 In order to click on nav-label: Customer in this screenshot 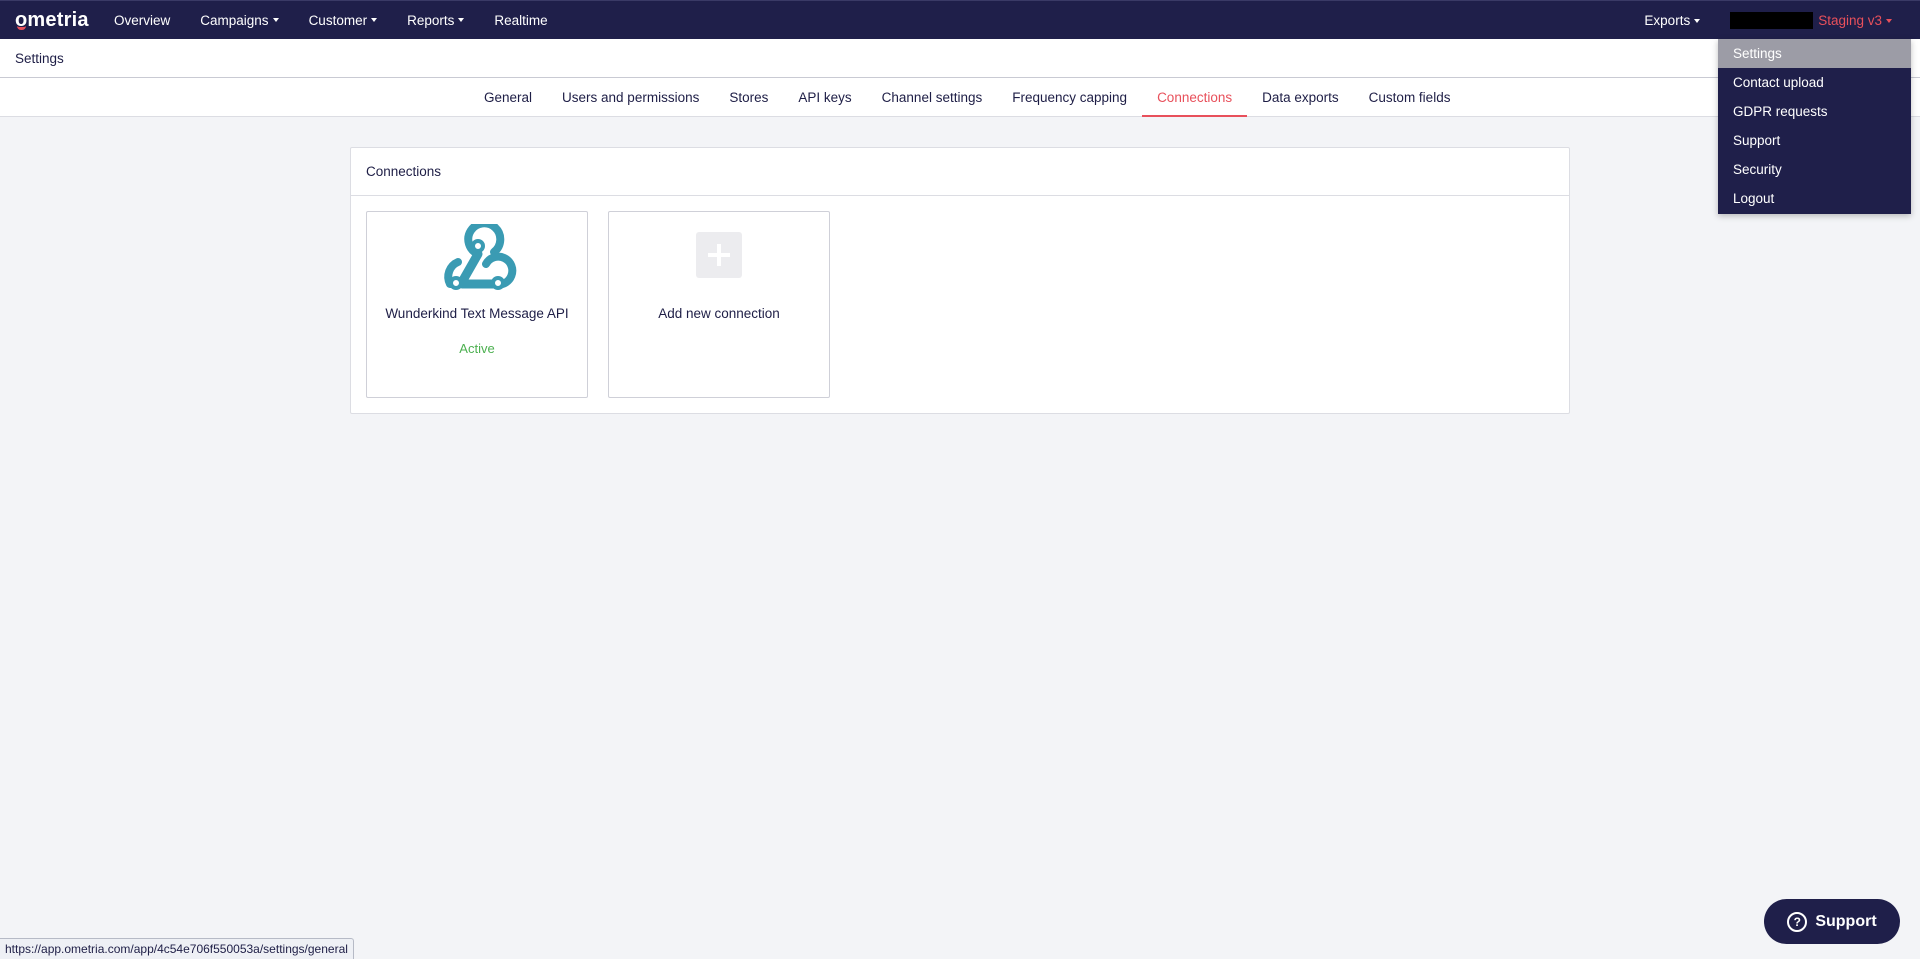, I will do `click(338, 20)`.